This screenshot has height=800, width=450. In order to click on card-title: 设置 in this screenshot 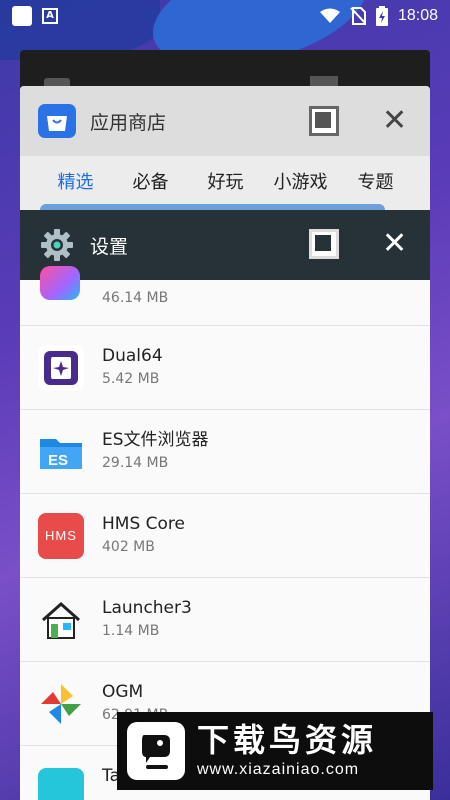, I will do `click(109, 246)`.